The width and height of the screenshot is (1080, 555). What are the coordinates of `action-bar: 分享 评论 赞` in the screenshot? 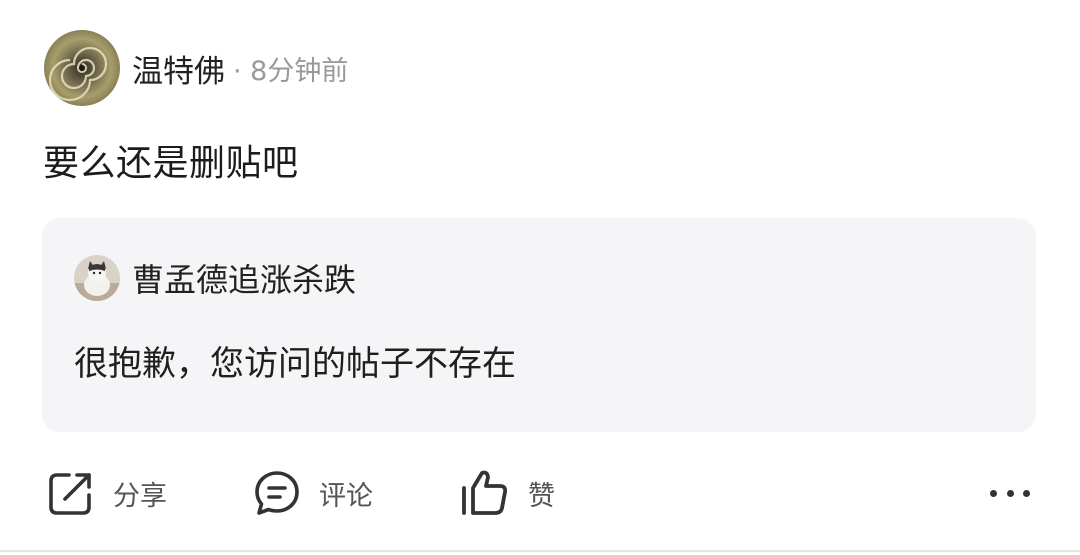 It's located at (540, 493).